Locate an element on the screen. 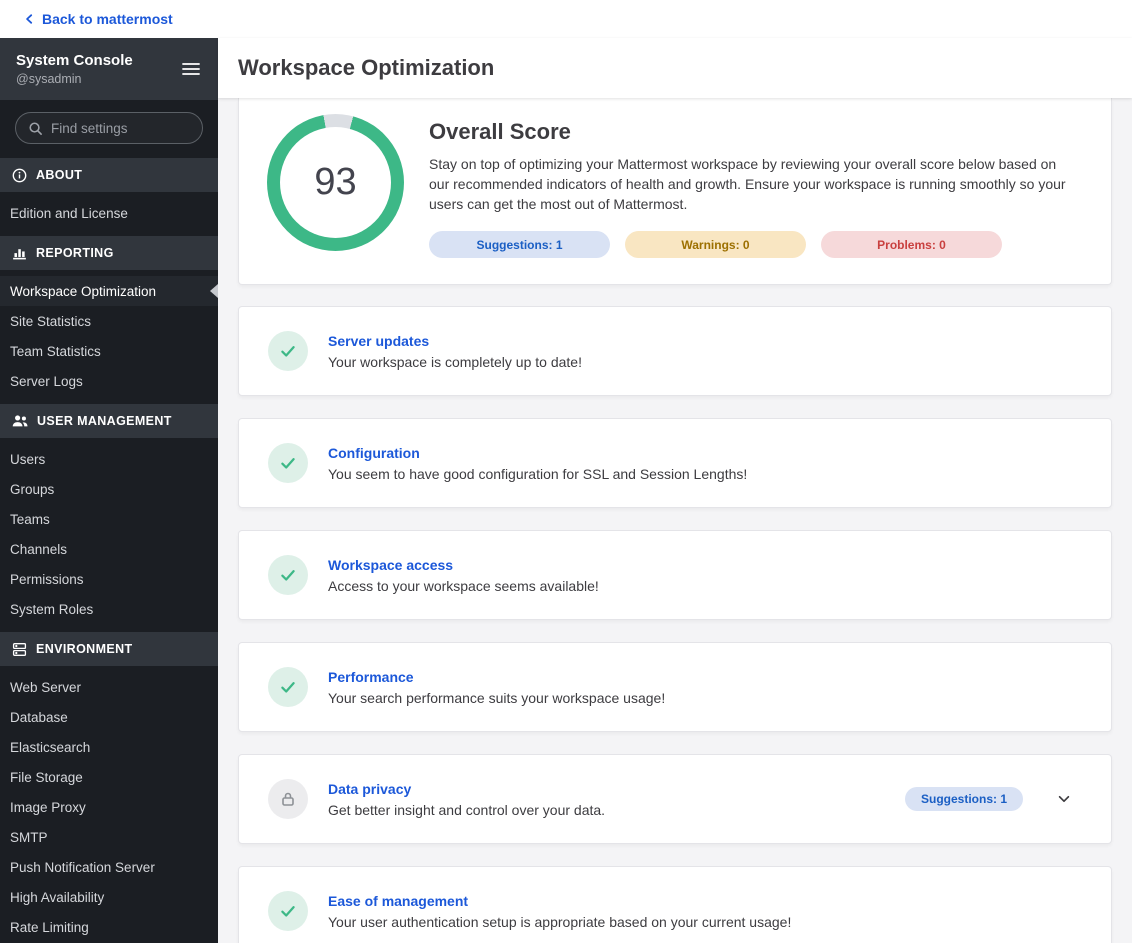 This screenshot has height=943, width=1132. topbar: Back to mattermost is located at coordinates (566, 19).